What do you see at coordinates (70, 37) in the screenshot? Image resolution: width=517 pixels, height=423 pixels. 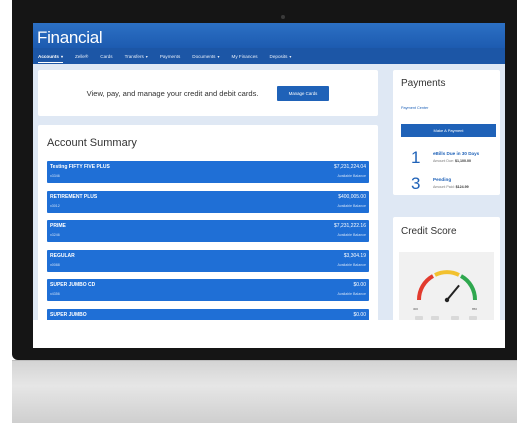 I see `brand-title: Financial` at bounding box center [70, 37].